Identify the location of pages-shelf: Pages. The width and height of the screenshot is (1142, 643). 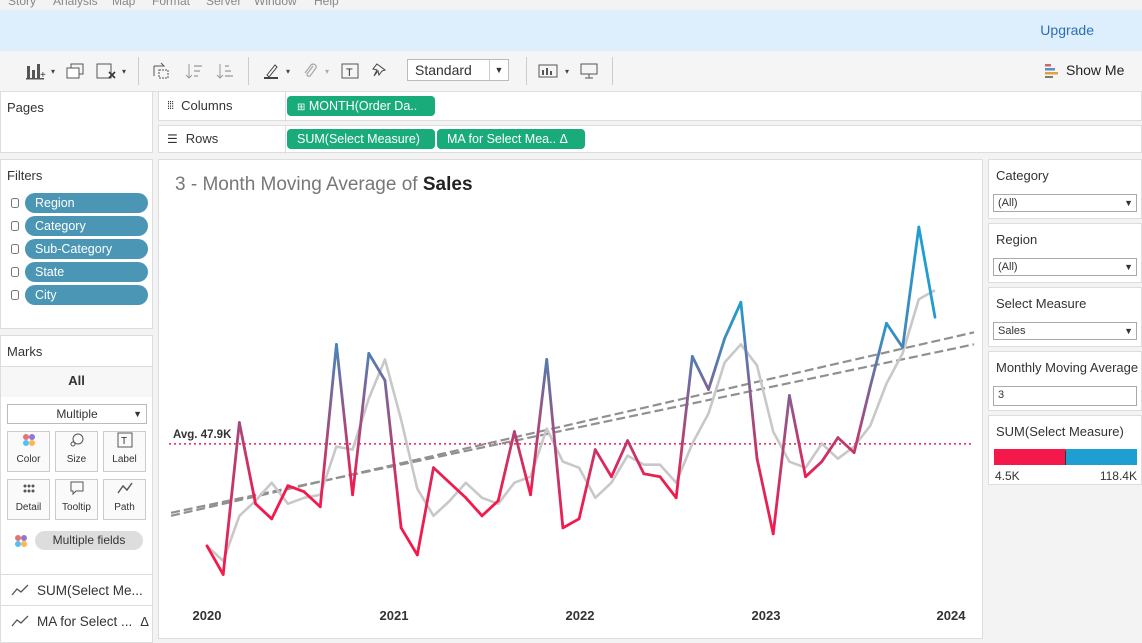
(76, 122).